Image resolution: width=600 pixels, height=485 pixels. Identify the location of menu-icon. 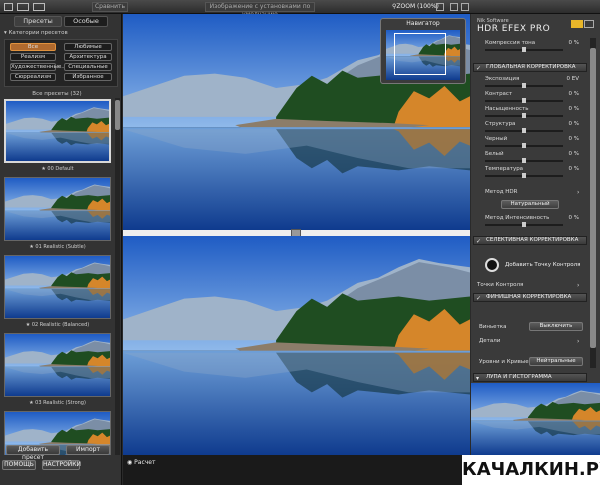
(589, 24).